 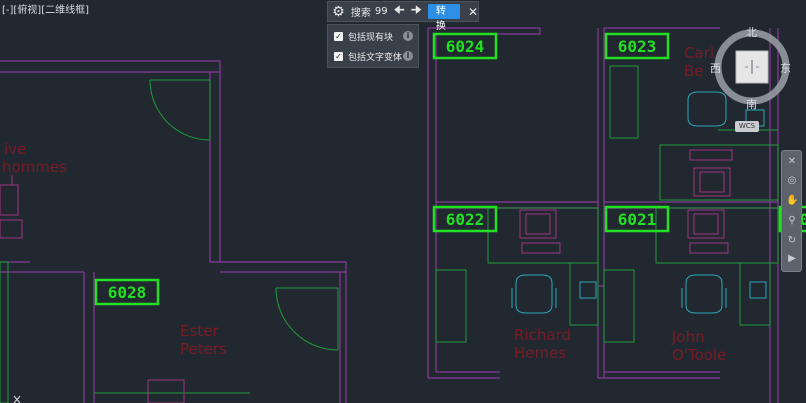 What do you see at coordinates (792, 221) in the screenshot?
I see `zoom-icon: ⚲` at bounding box center [792, 221].